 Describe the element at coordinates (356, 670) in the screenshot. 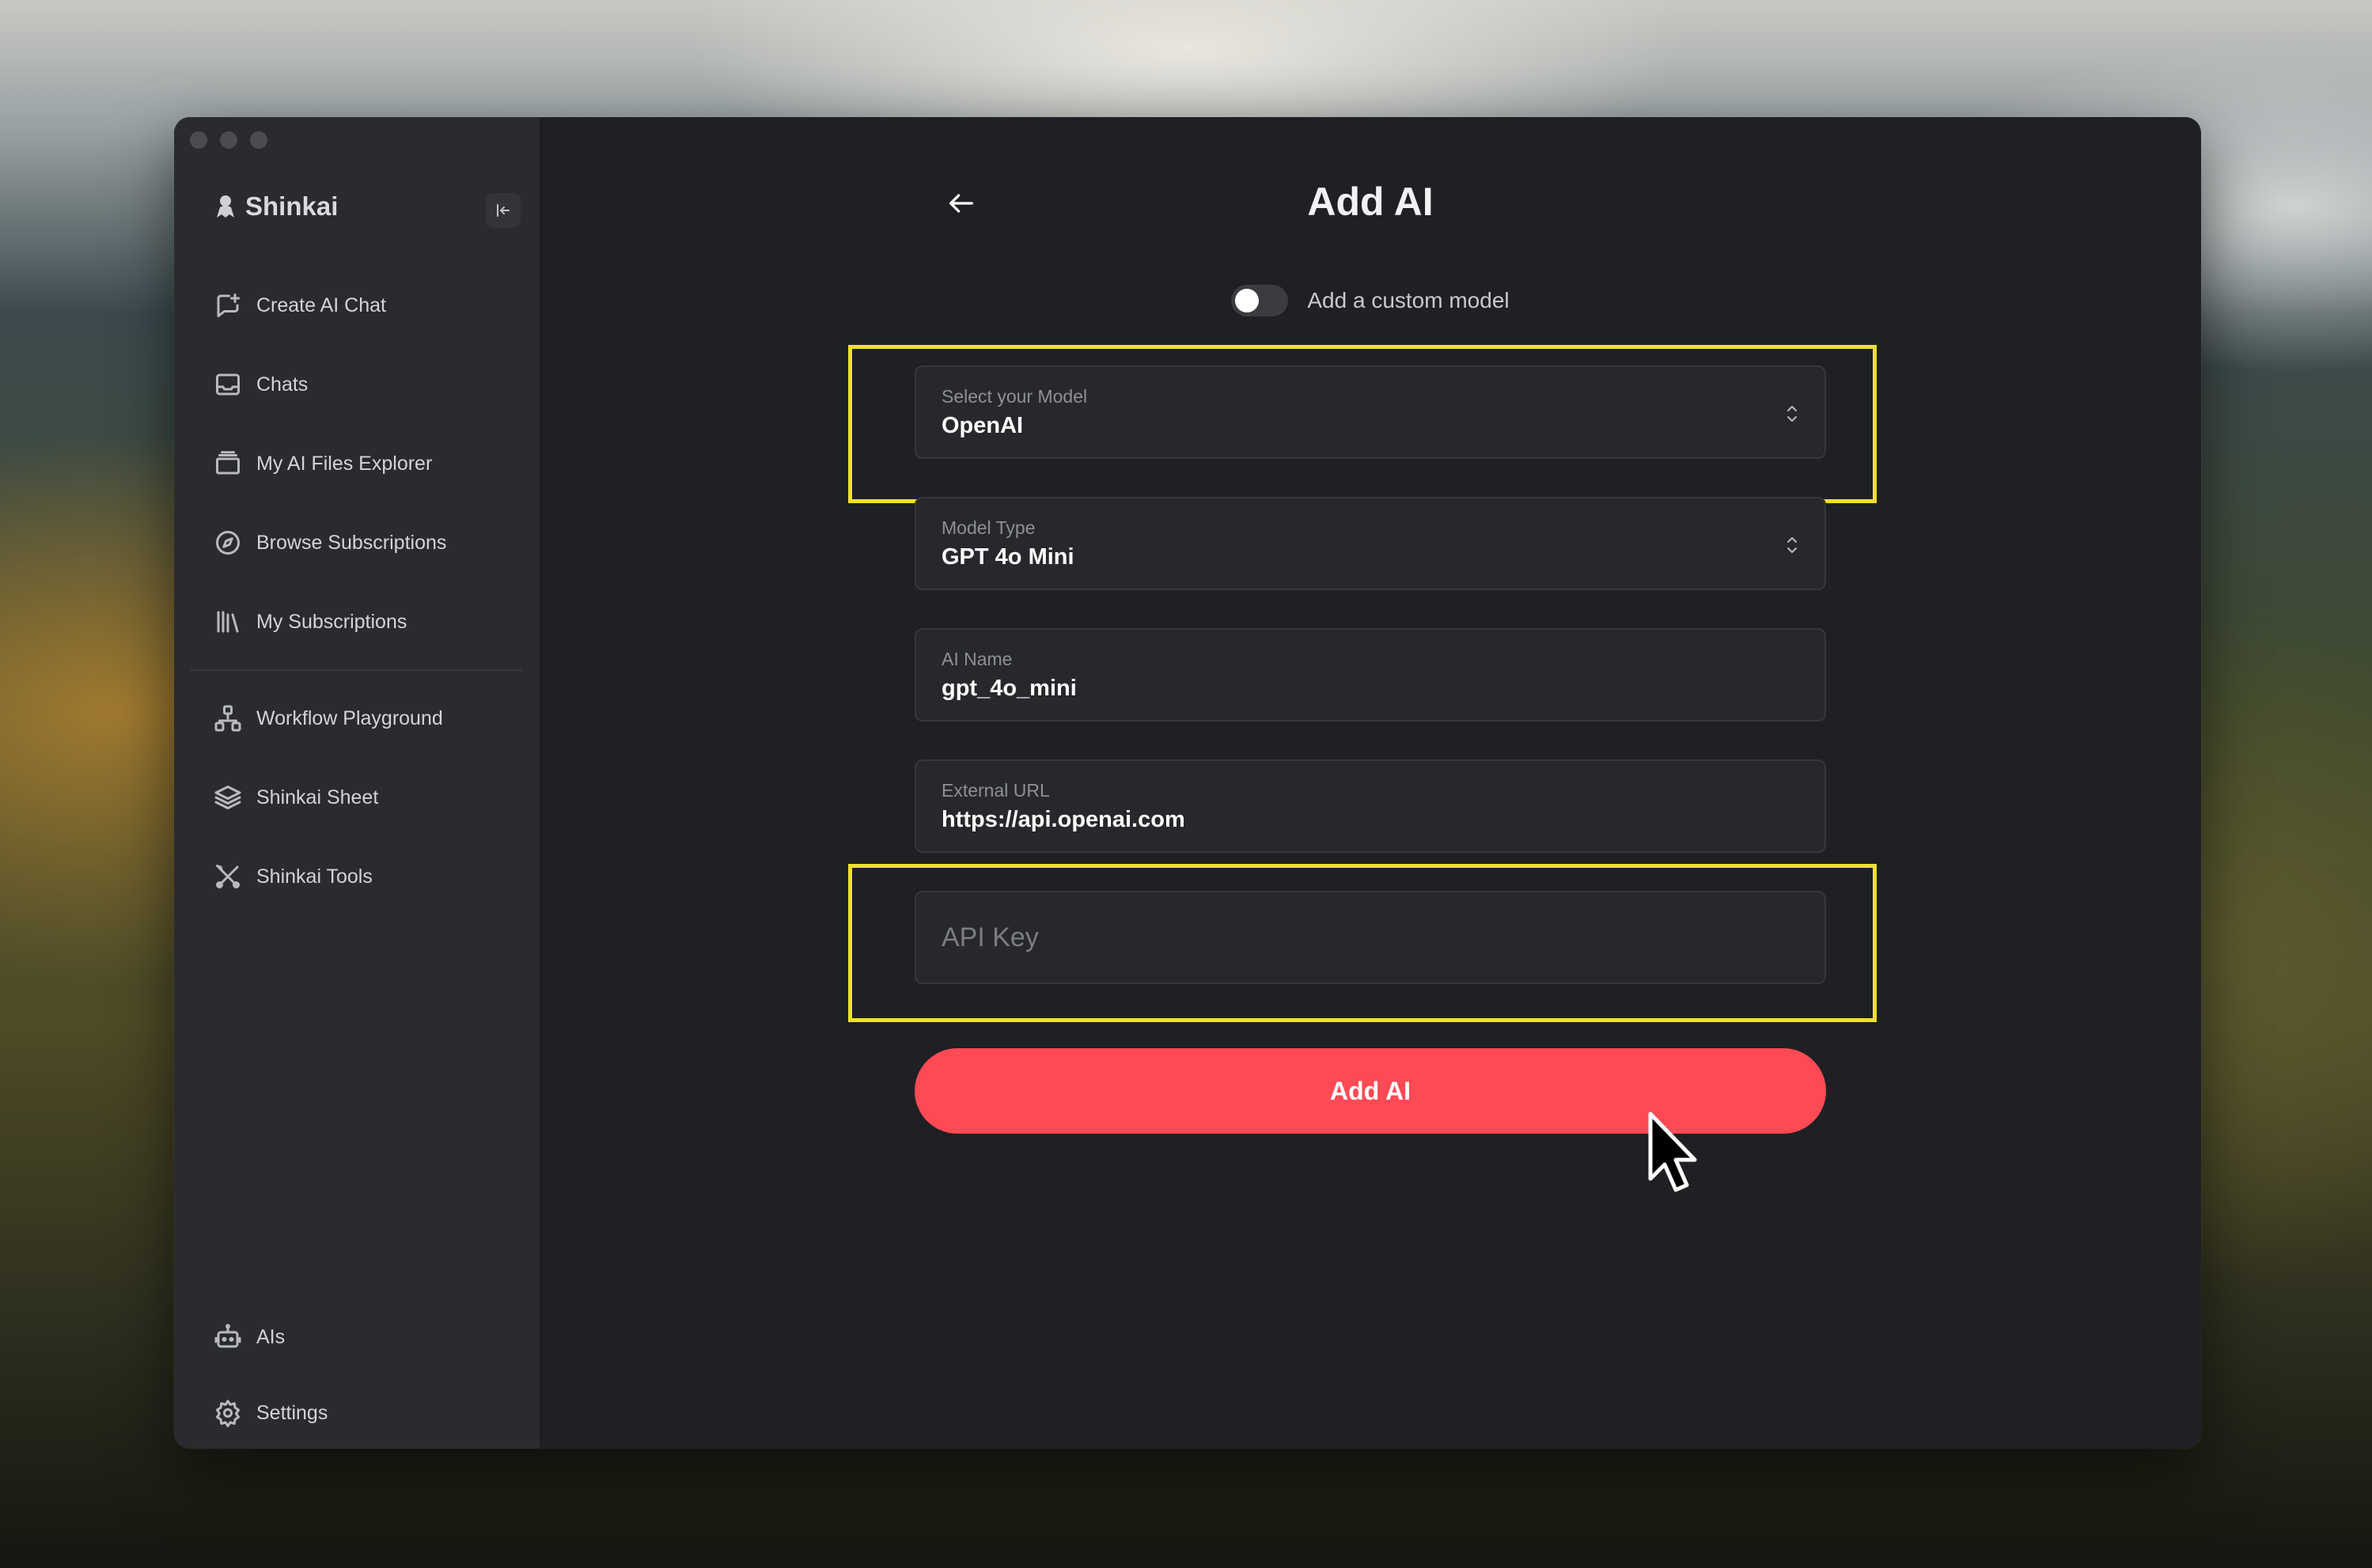

I see `sidebar-divider` at that location.